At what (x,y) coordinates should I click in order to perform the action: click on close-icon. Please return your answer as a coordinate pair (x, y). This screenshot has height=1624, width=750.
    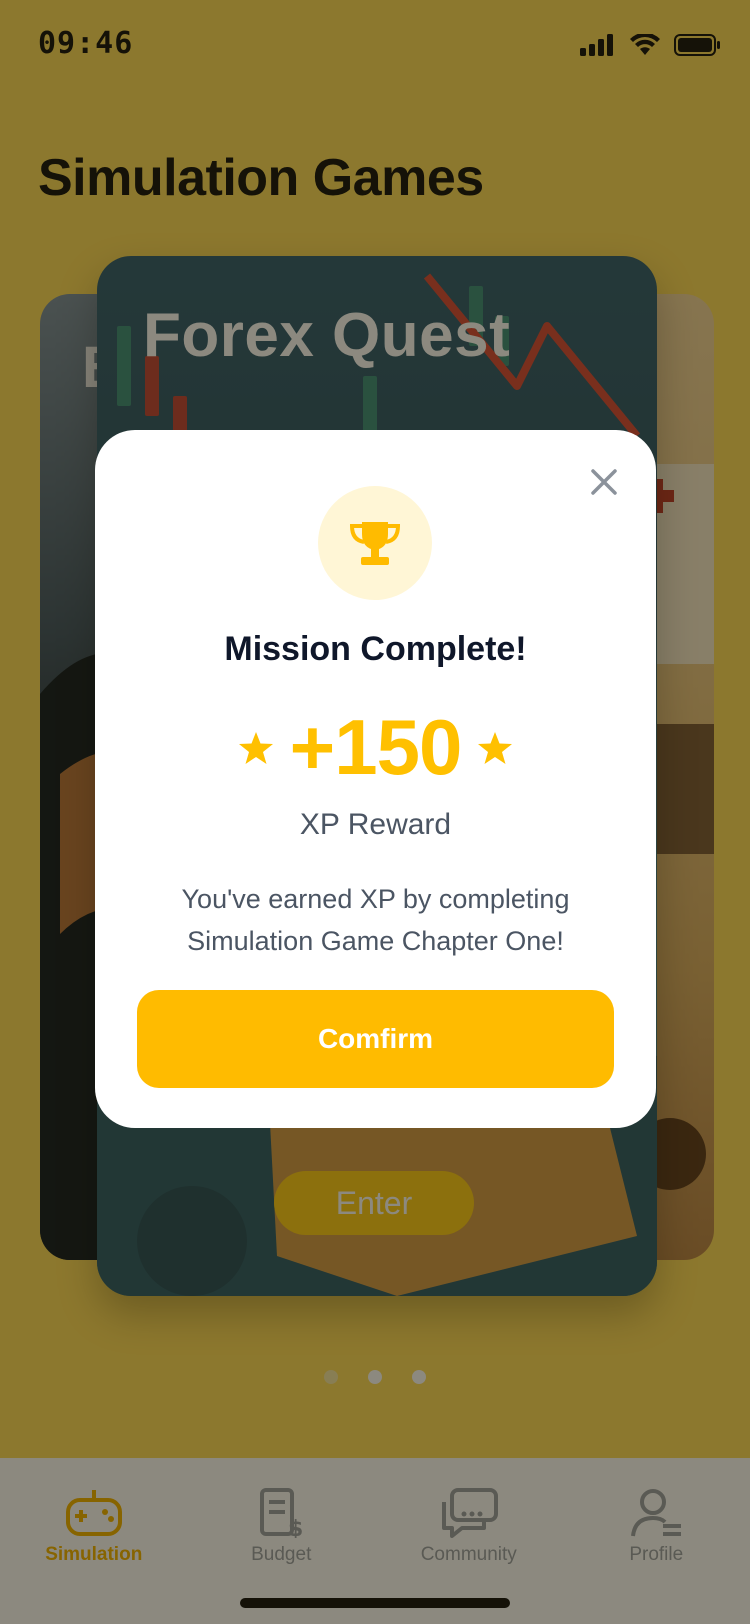
    Looking at the image, I should click on (604, 482).